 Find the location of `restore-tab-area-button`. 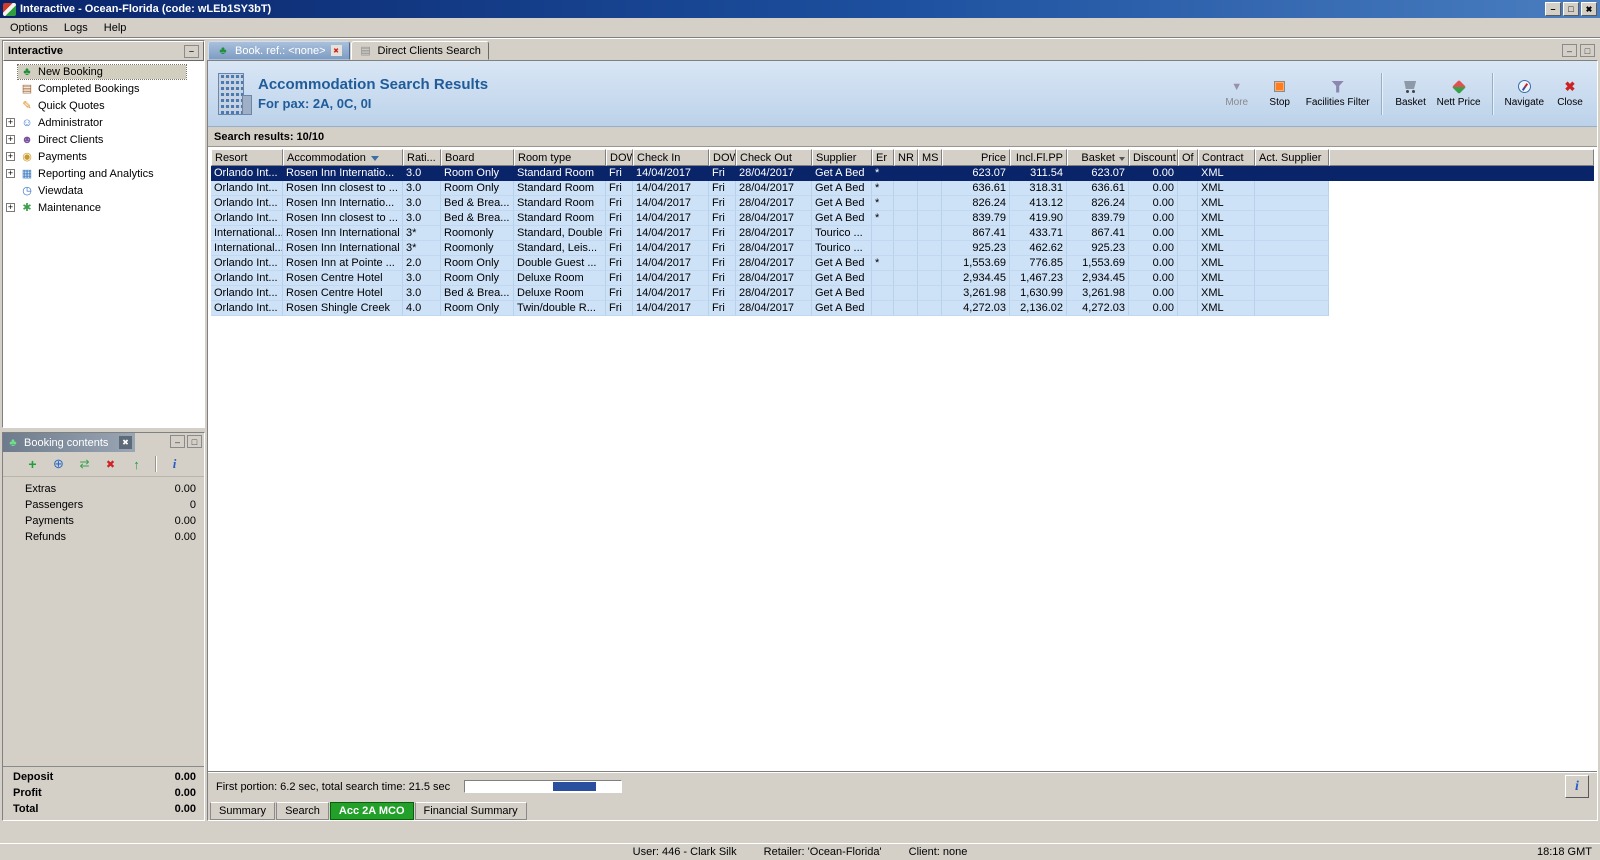

restore-tab-area-button is located at coordinates (1587, 50).